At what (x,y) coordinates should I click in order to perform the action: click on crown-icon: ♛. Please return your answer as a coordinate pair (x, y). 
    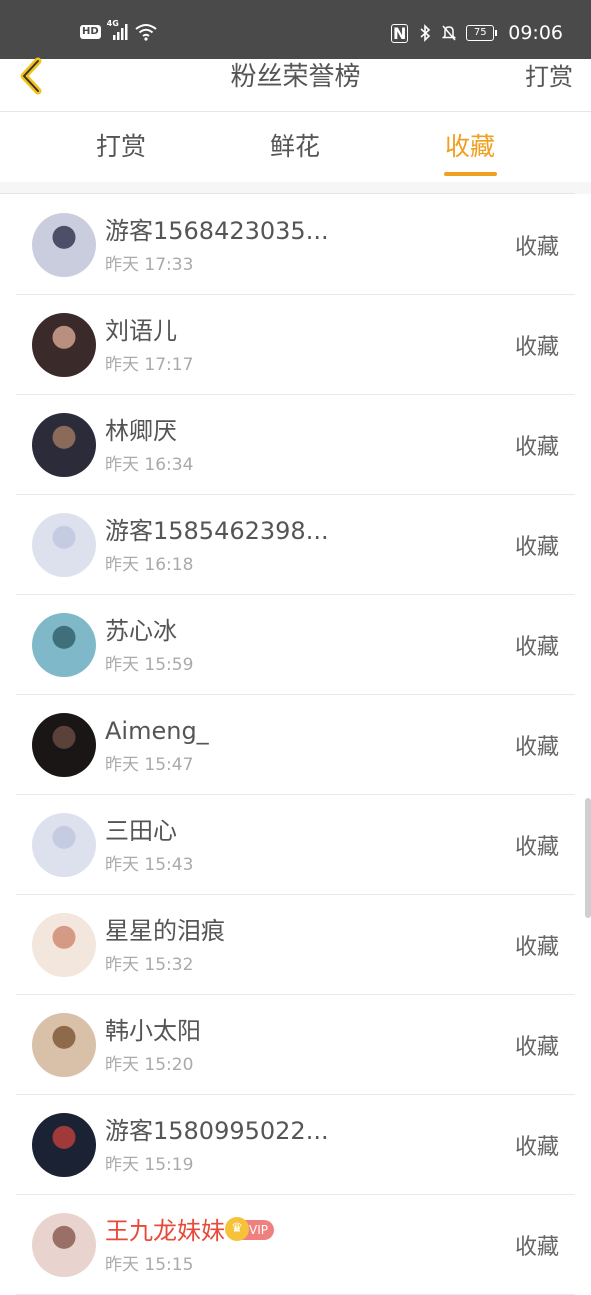
    Looking at the image, I should click on (237, 1229).